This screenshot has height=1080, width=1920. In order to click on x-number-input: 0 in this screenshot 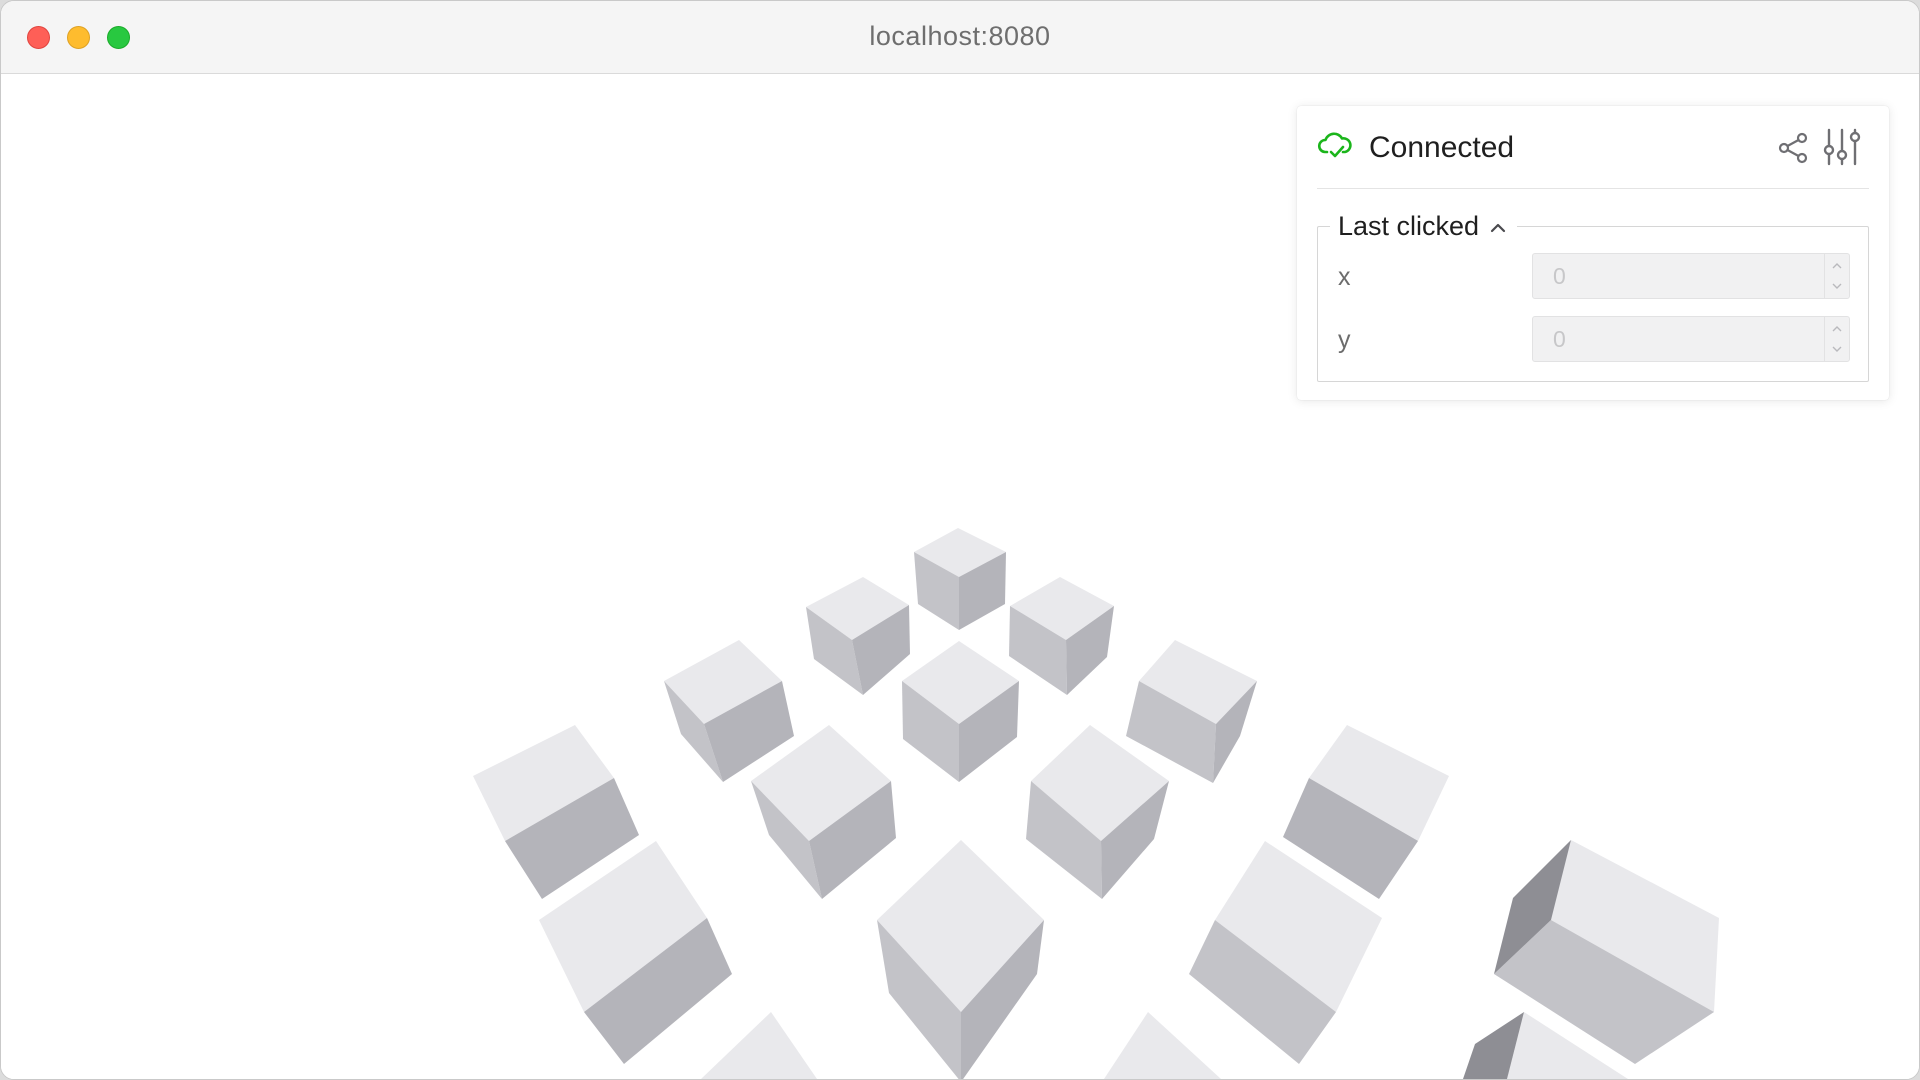, I will do `click(1691, 276)`.